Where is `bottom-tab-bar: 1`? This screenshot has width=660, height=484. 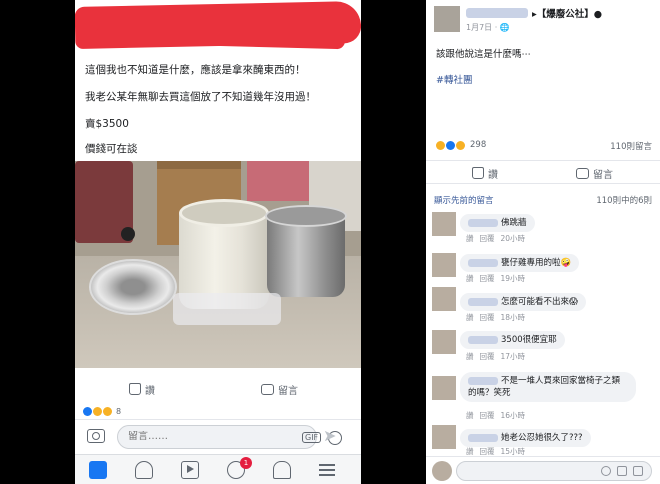
bottom-tab-bar: 1 is located at coordinates (218, 469).